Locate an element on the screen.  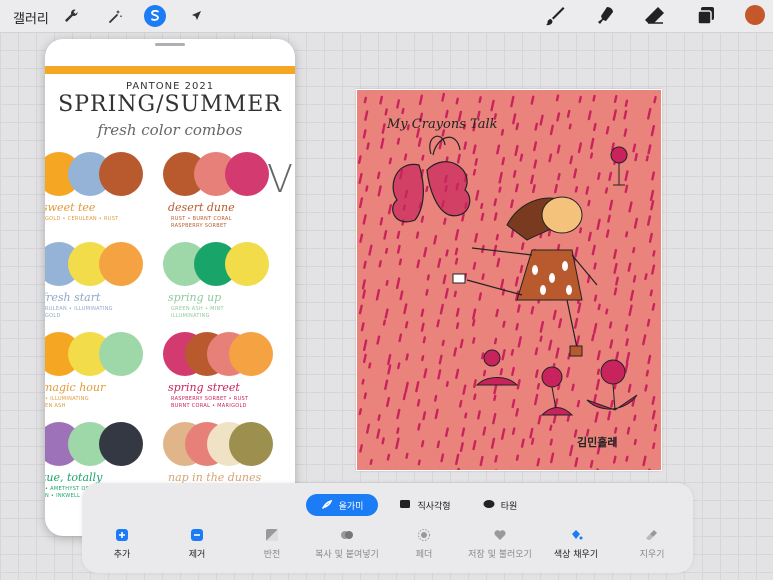
layers-icon is located at coordinates (706, 16).